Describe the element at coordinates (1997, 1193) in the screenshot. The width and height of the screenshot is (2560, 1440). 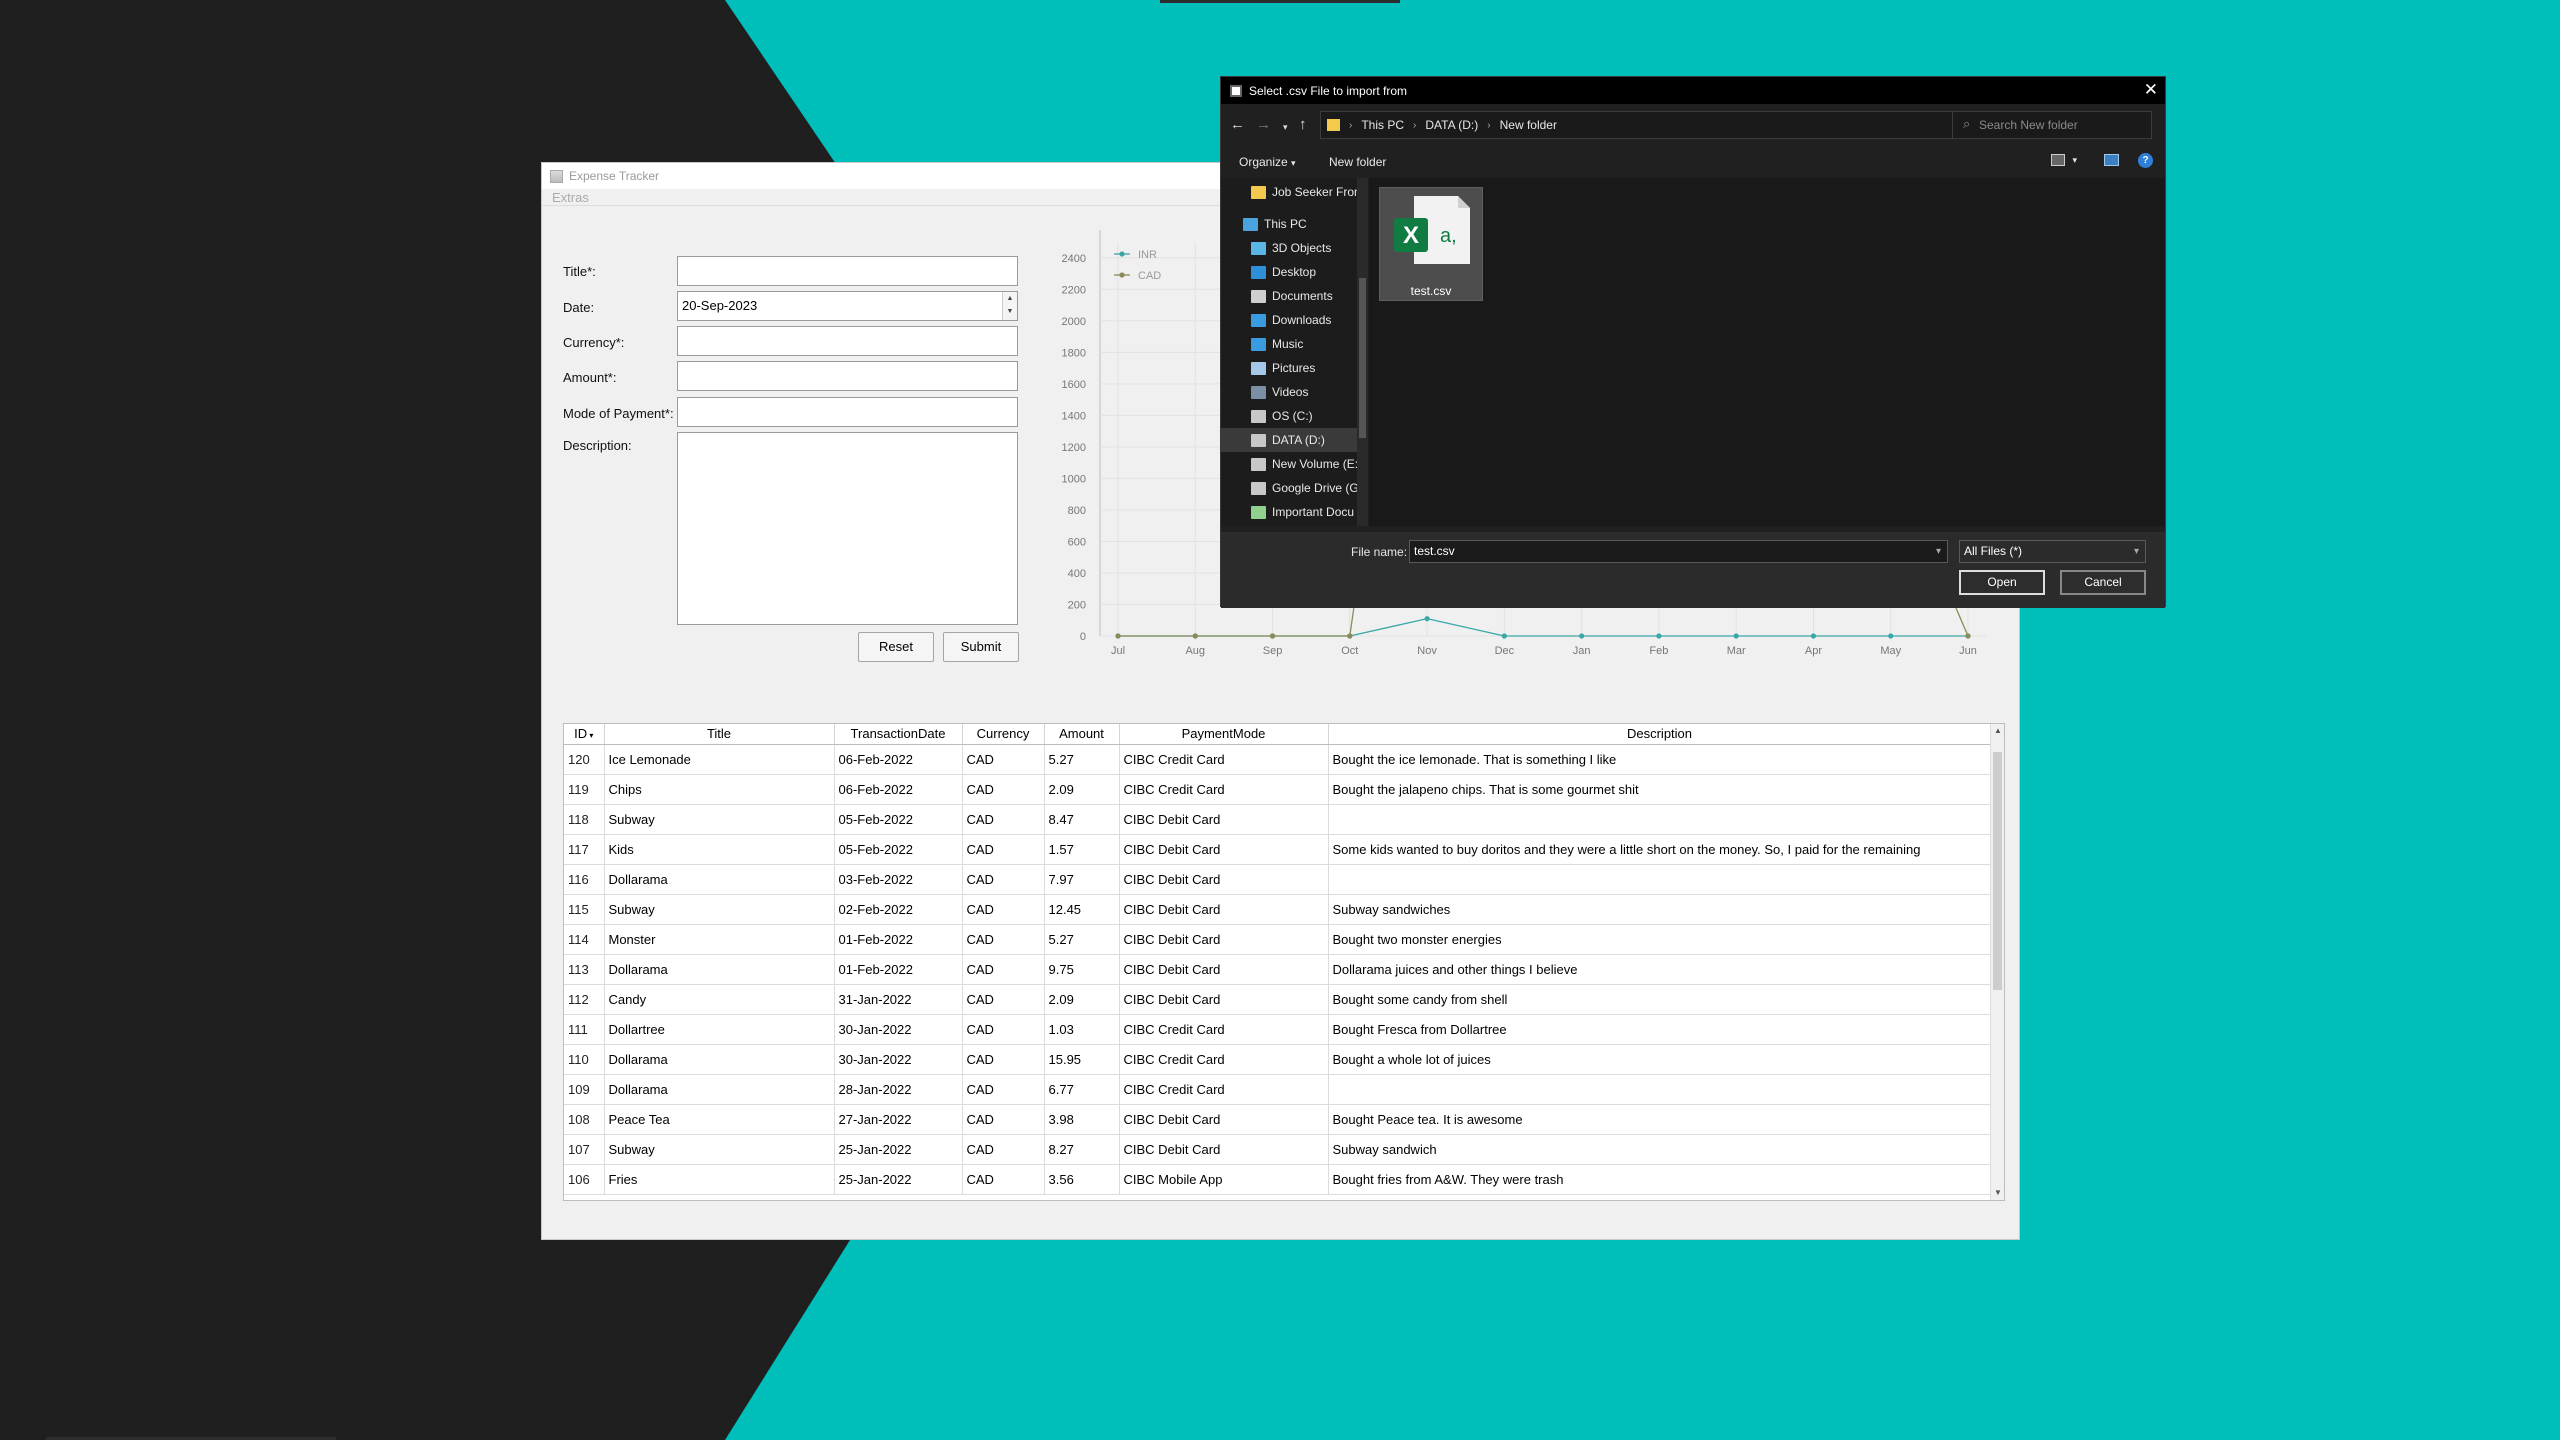
I see `scroll-down-icon: ▼` at that location.